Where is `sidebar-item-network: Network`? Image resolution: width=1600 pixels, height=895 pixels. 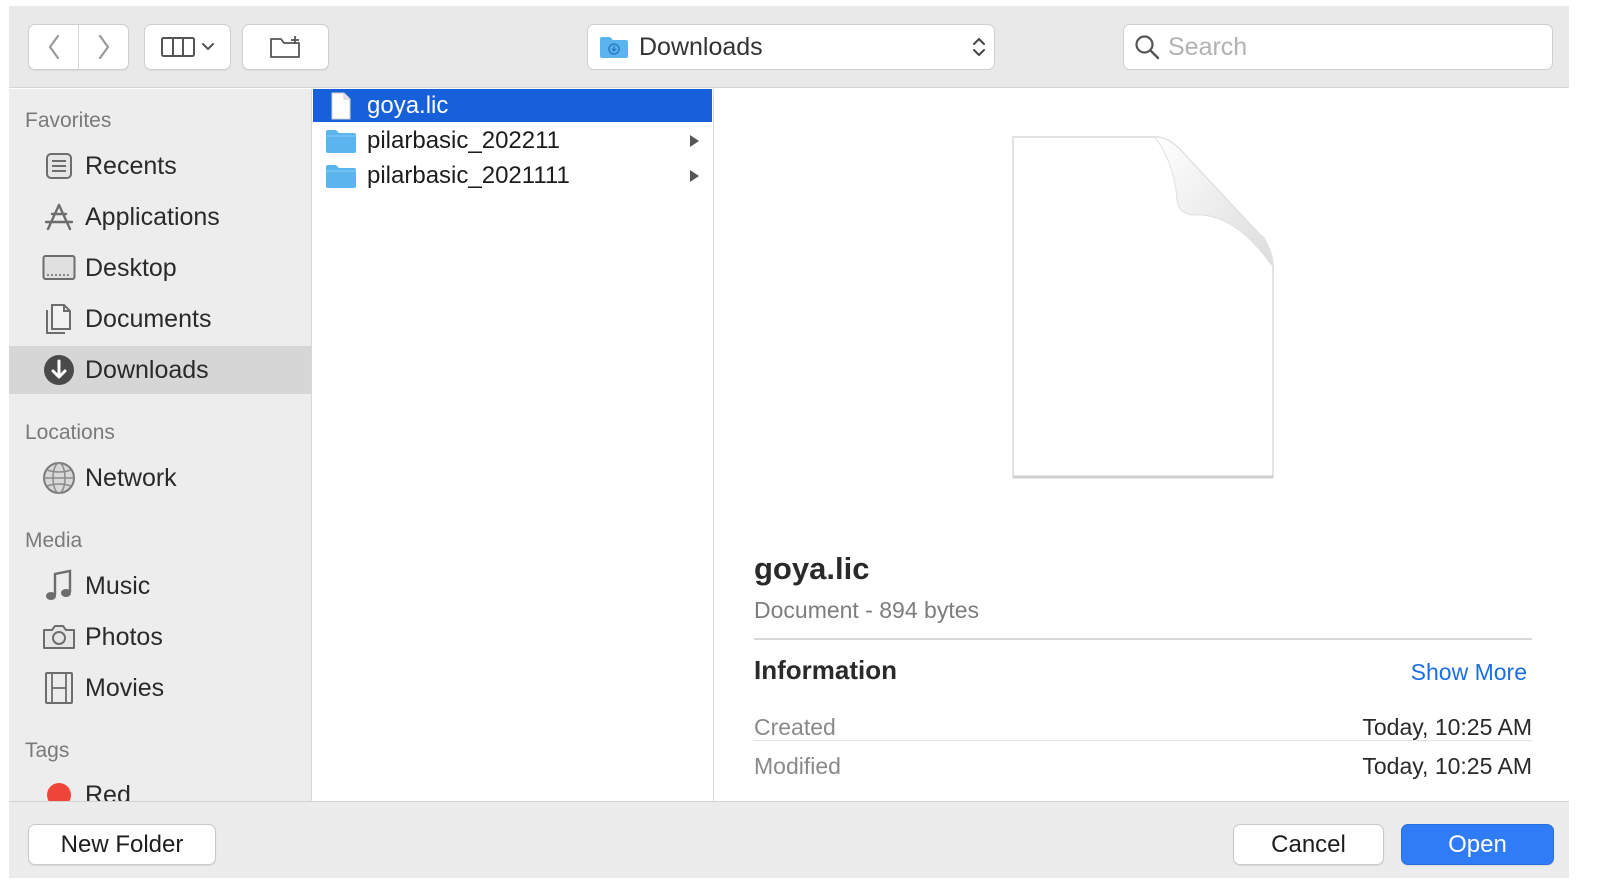
sidebar-item-network: Network is located at coordinates (160, 478).